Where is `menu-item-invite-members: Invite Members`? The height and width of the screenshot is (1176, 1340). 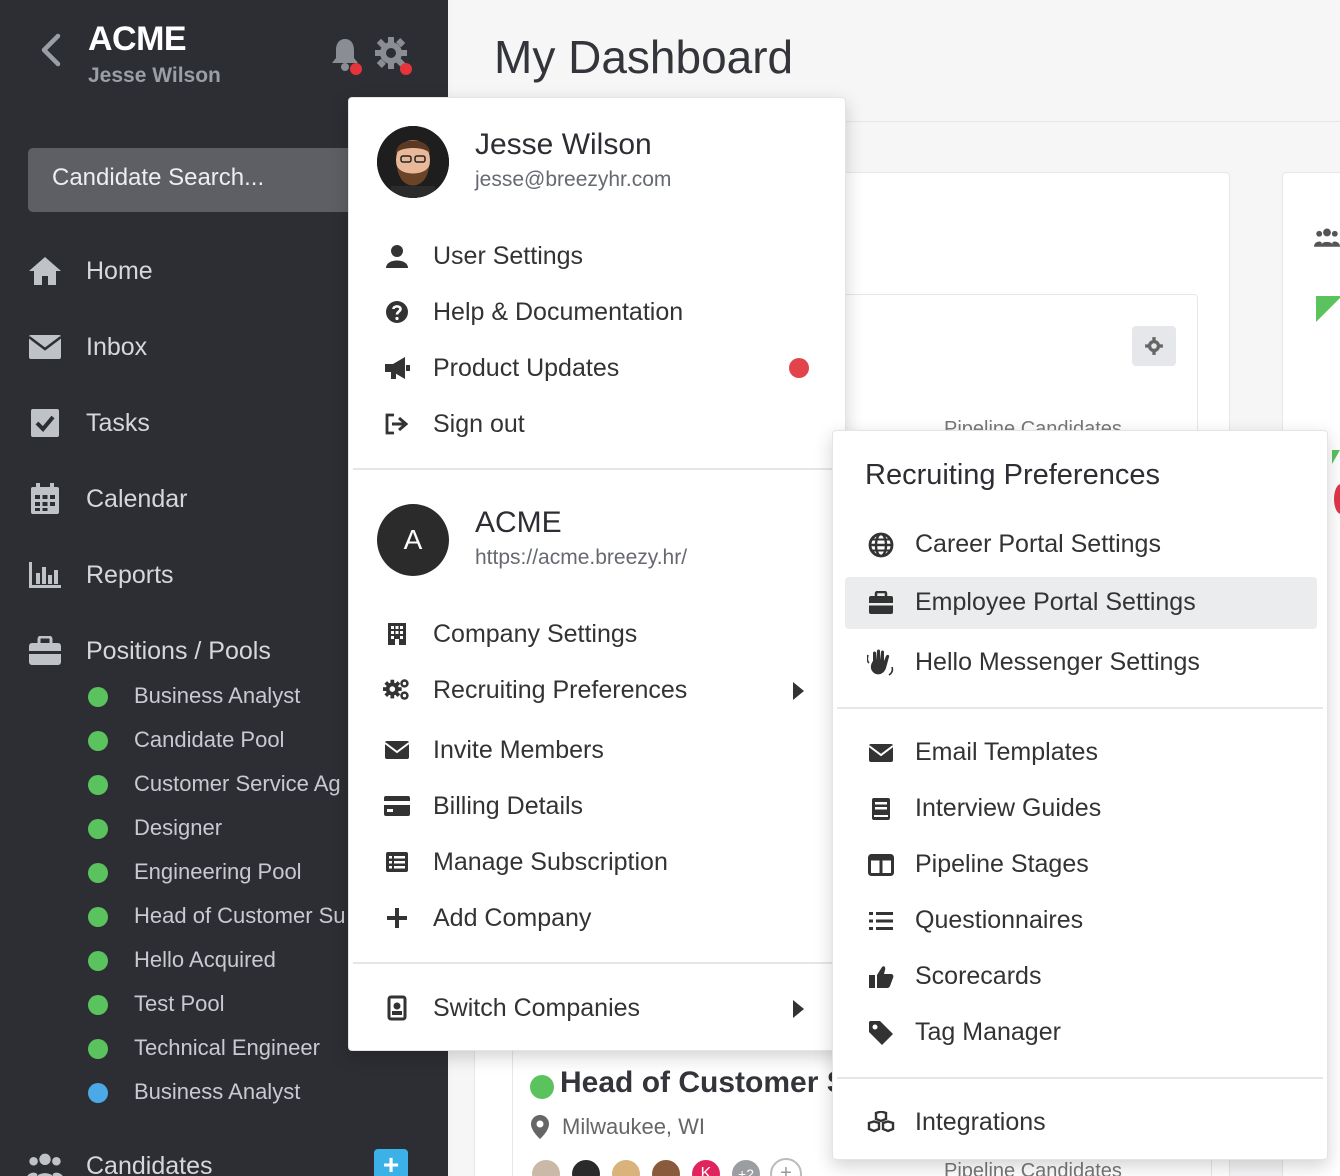
menu-item-invite-members: Invite Members is located at coordinates (597, 750).